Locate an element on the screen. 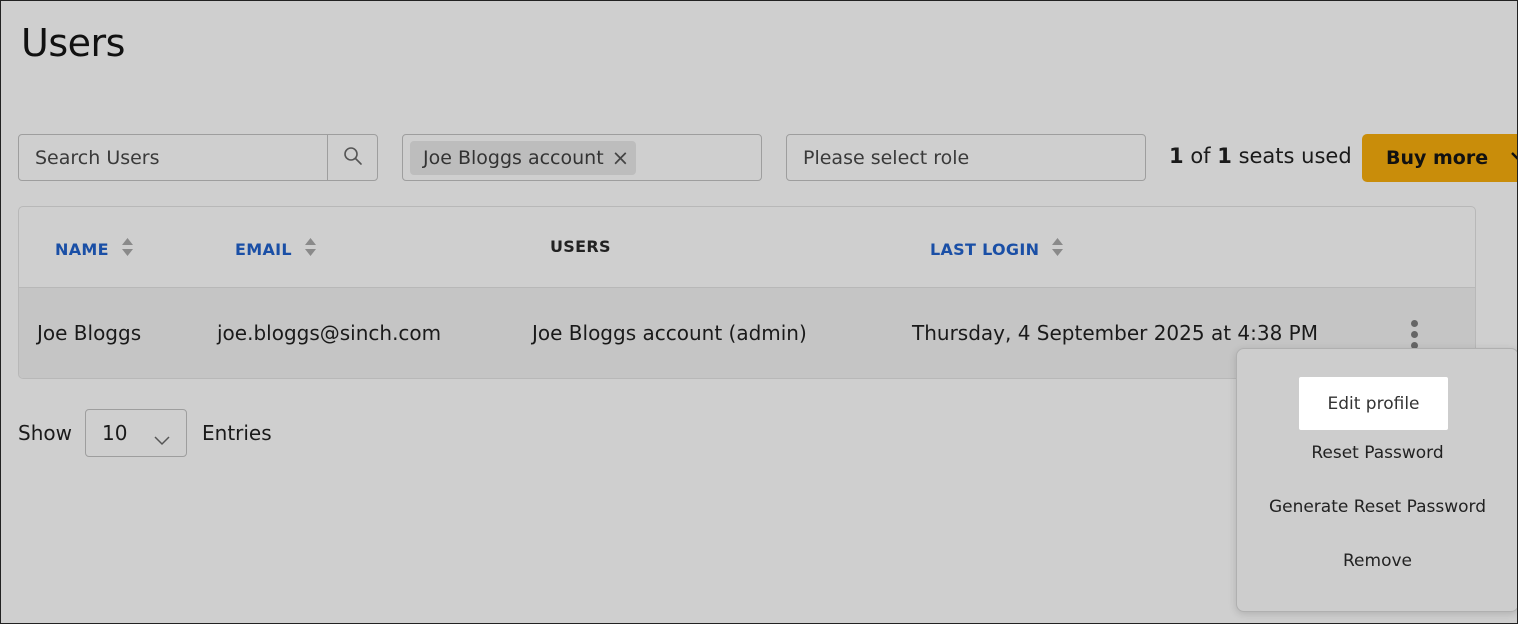 This screenshot has width=1518, height=624. buy-more-button: Buy more is located at coordinates (1439, 158).